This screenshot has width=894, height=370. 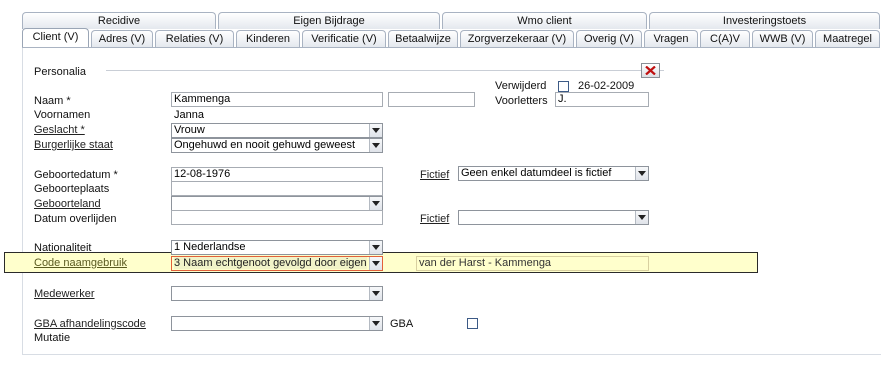 I want to click on naam-result-field: van der Harst - Kammenga, so click(x=532, y=263).